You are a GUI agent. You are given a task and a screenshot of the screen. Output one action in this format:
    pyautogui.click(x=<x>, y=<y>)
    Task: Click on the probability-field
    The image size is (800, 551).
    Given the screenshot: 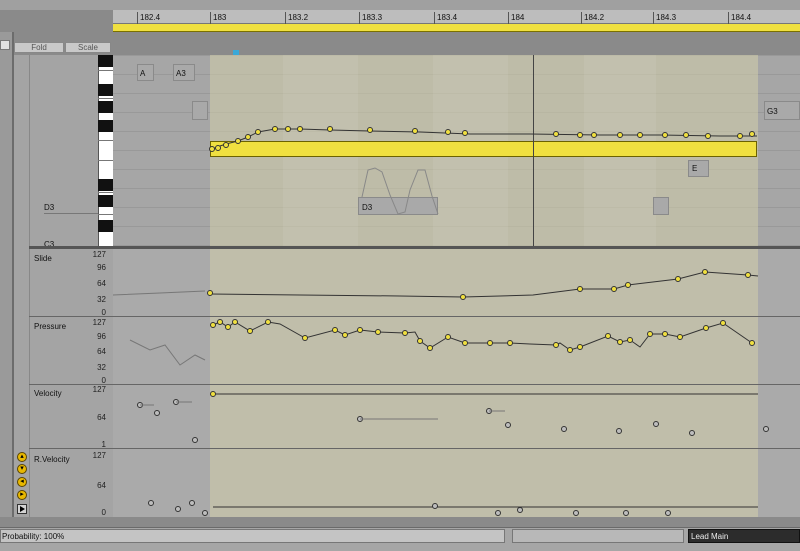 What is the action you would take?
    pyautogui.click(x=252, y=536)
    